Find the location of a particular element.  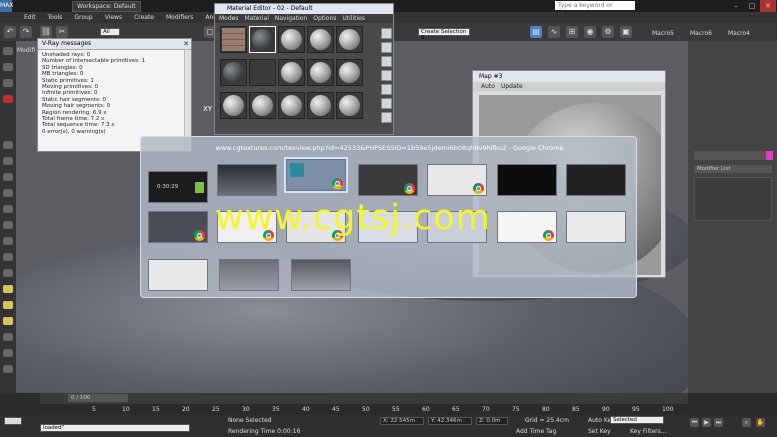

z-coordinate-field: Z: 0.0m is located at coordinates (492, 421).